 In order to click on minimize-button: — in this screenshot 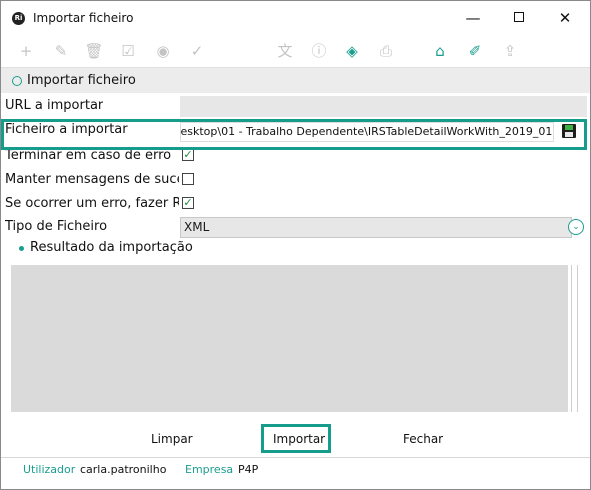, I will do `click(473, 18)`.